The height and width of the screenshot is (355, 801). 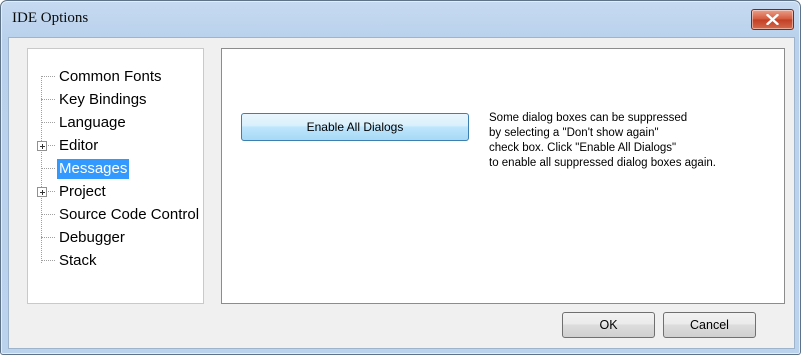 I want to click on tree-item-messages: Messages, so click(x=117, y=169).